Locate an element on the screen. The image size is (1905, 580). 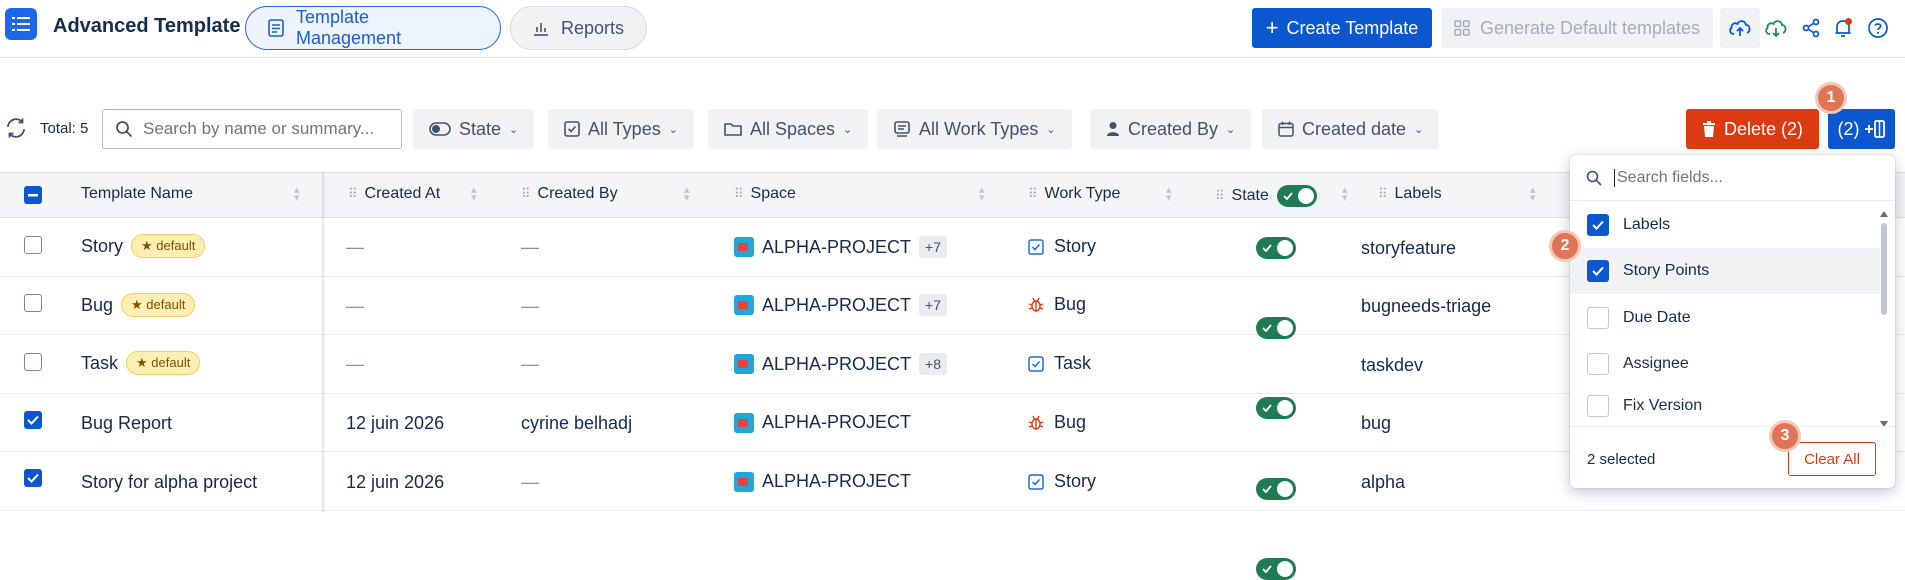
template-name-cell: Task ★ default is located at coordinates (141, 363).